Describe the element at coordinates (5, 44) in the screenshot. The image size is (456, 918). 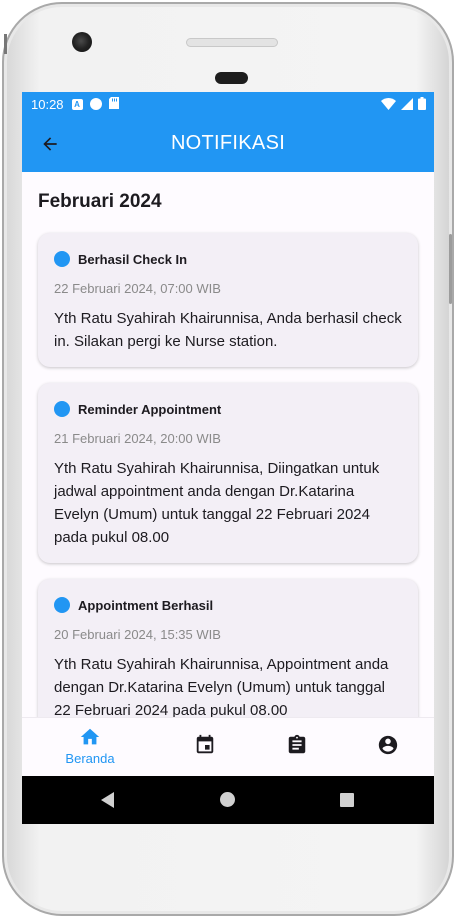
I see `phone-side-button-left` at that location.